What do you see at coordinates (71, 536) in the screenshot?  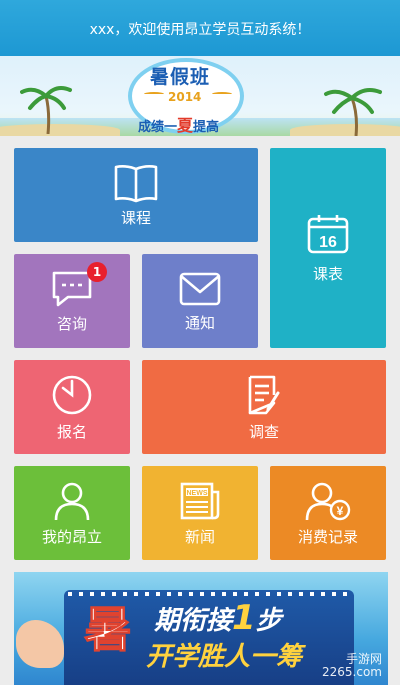 I see `tile-my-angli-label: 我的昂立` at bounding box center [71, 536].